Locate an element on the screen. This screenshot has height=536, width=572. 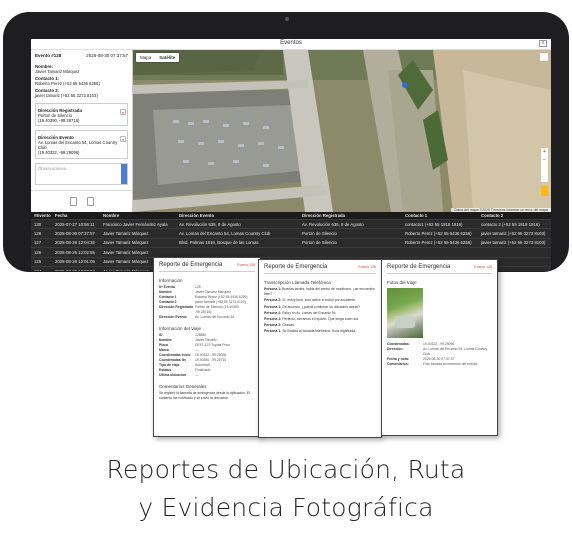
report-section-title: Información del Viaje is located at coordinates (180, 328).